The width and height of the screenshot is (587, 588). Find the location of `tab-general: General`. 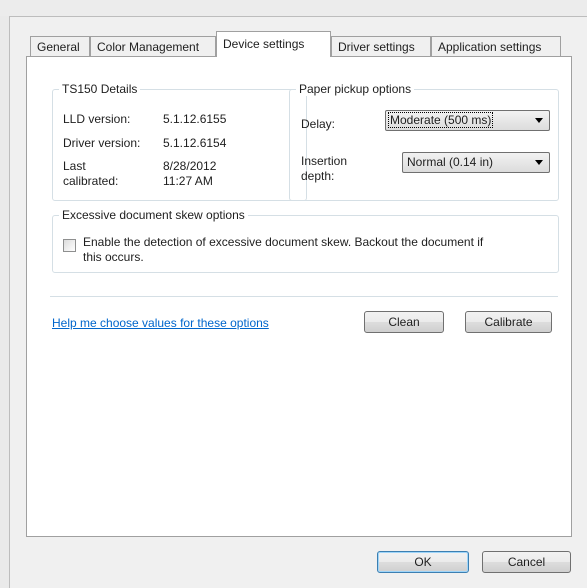

tab-general: General is located at coordinates (60, 46).